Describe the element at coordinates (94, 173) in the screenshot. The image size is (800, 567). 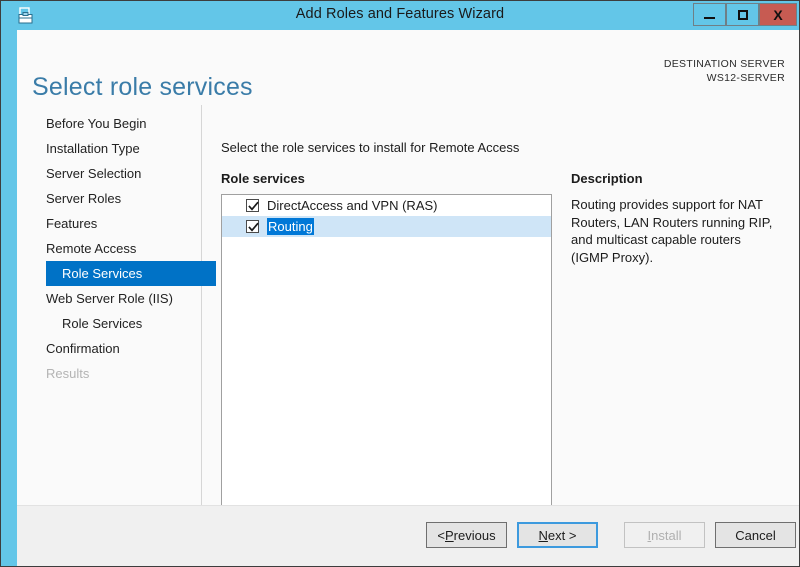
I see `sidebar-item-label: Server Selection` at that location.